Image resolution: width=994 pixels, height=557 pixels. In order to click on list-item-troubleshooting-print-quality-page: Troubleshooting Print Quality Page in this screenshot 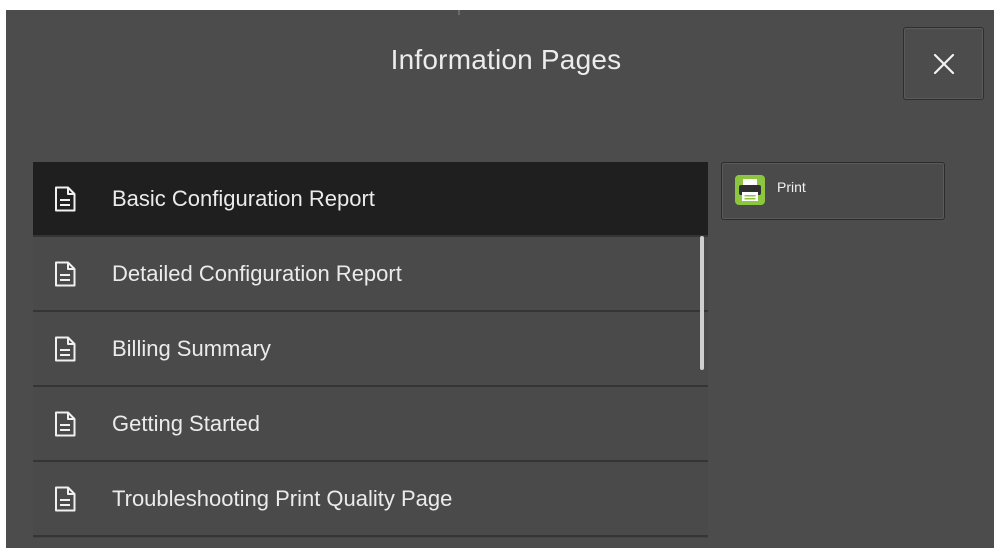, I will do `click(370, 499)`.